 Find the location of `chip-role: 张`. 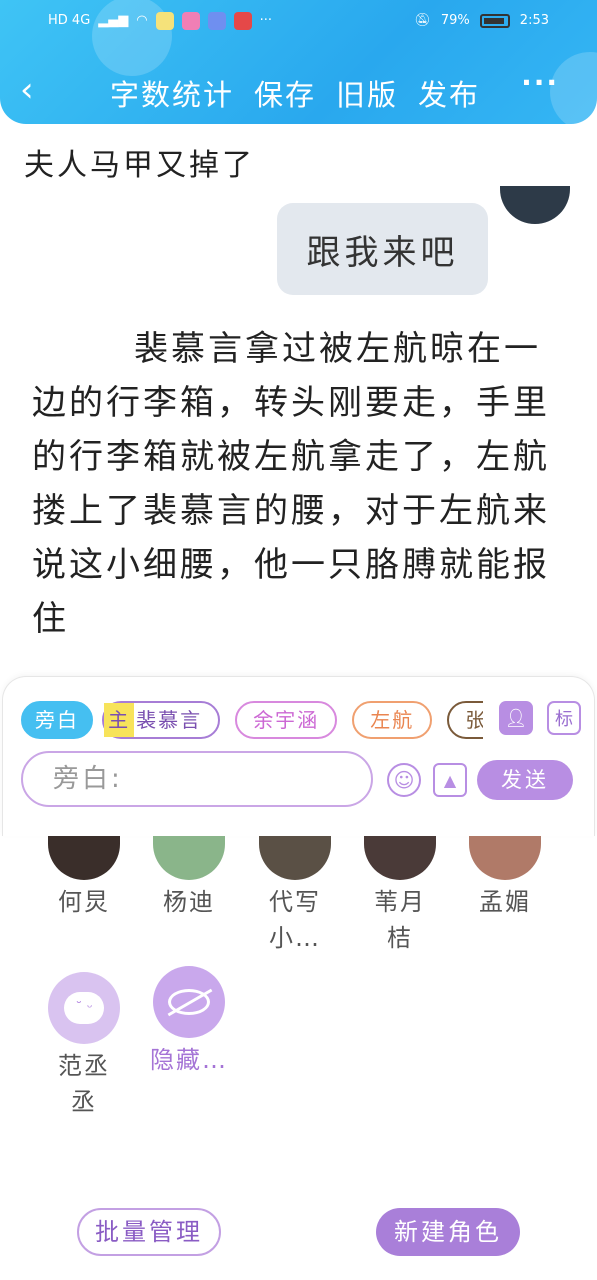

chip-role: 张 is located at coordinates (465, 720).